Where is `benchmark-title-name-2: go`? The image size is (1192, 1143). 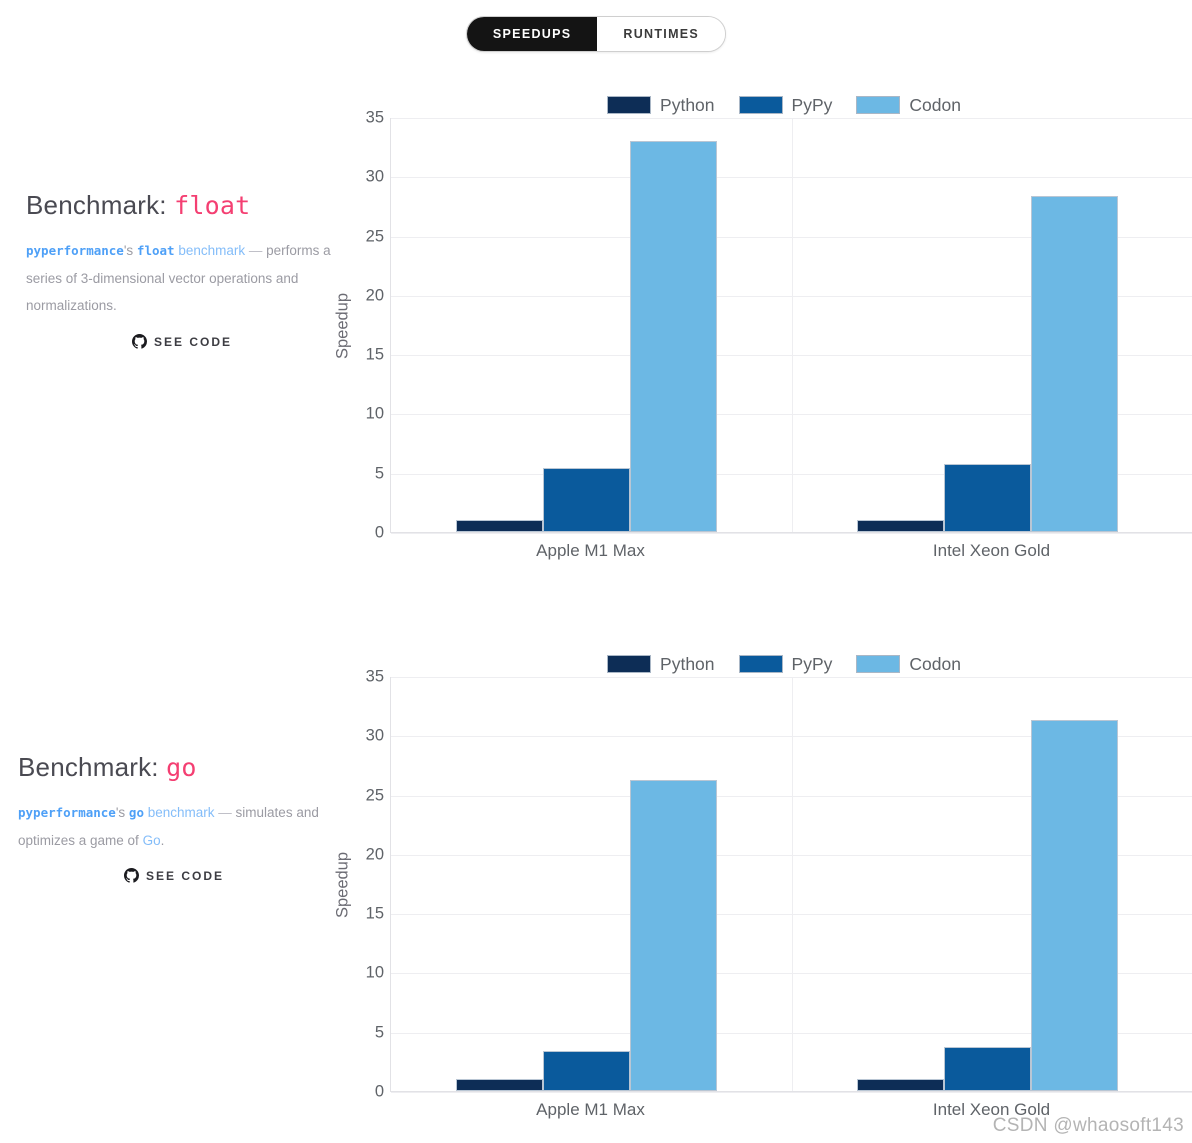 benchmark-title-name-2: go is located at coordinates (181, 767).